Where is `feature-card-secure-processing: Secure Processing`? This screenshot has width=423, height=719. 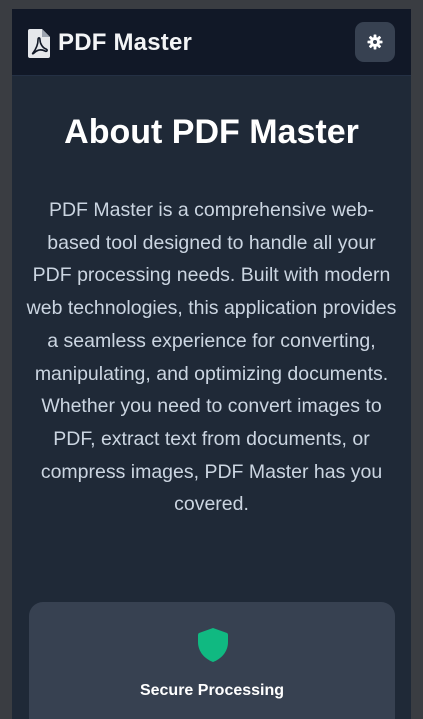
feature-card-secure-processing: Secure Processing is located at coordinates (212, 660).